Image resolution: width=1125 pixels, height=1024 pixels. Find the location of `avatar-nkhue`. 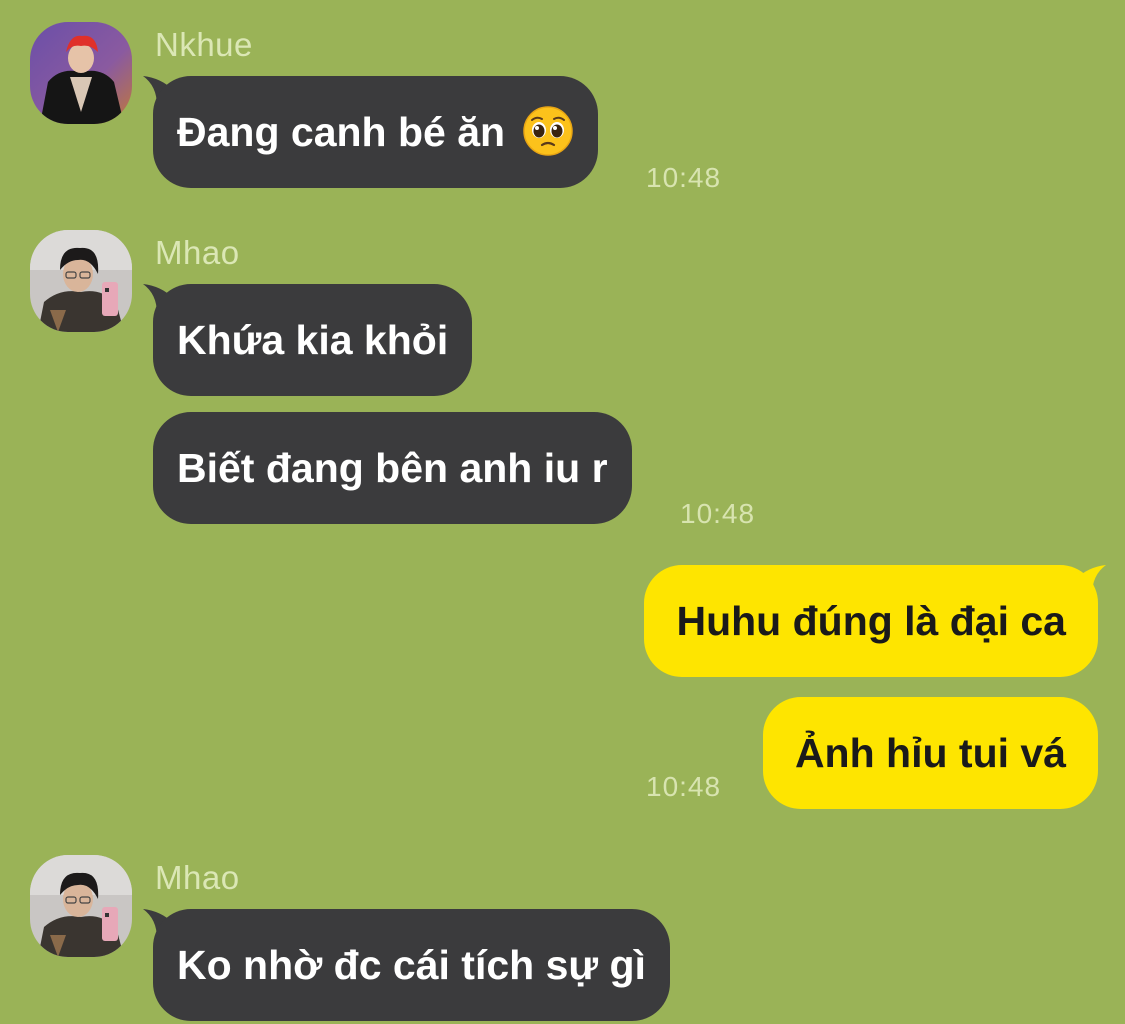

avatar-nkhue is located at coordinates (81, 73).